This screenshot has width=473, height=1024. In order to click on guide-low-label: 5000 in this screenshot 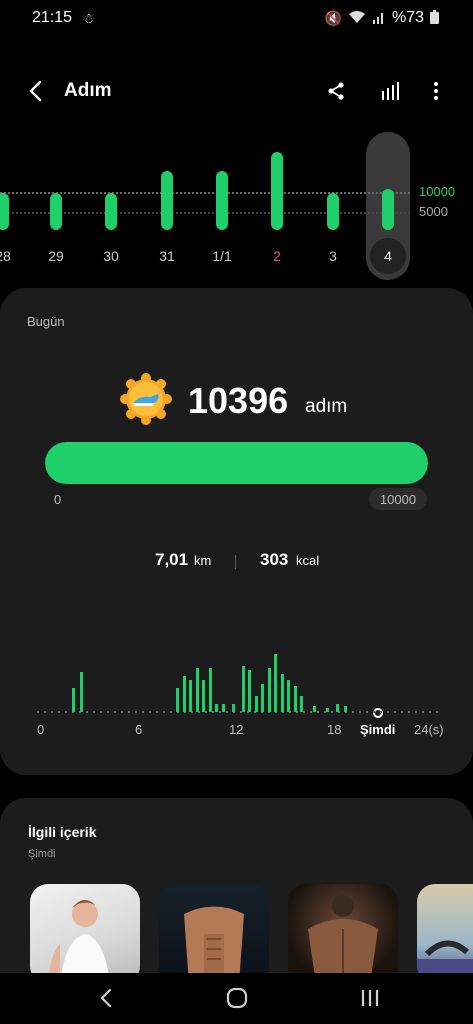, I will do `click(433, 211)`.